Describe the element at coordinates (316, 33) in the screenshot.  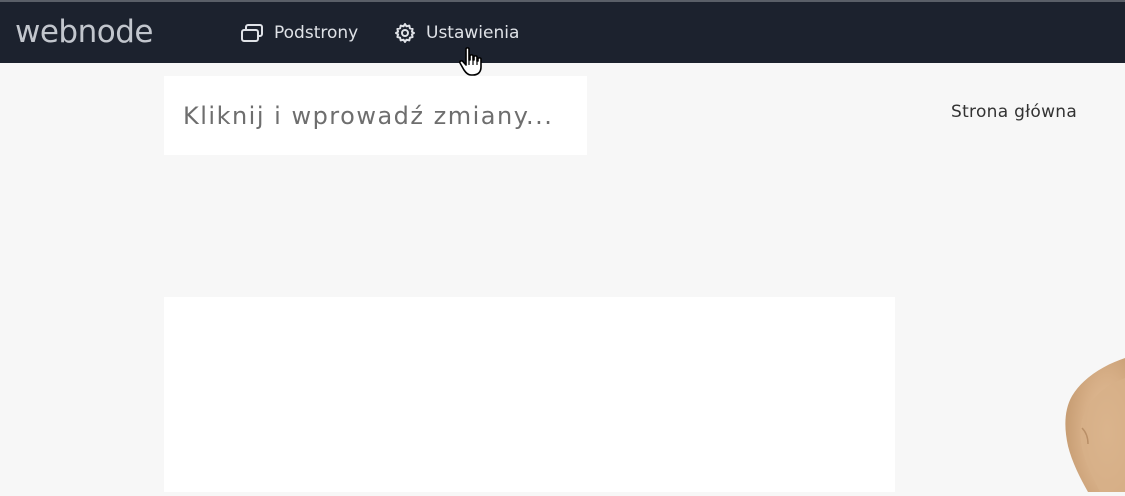
I see `podstrony-label: Podstrony` at that location.